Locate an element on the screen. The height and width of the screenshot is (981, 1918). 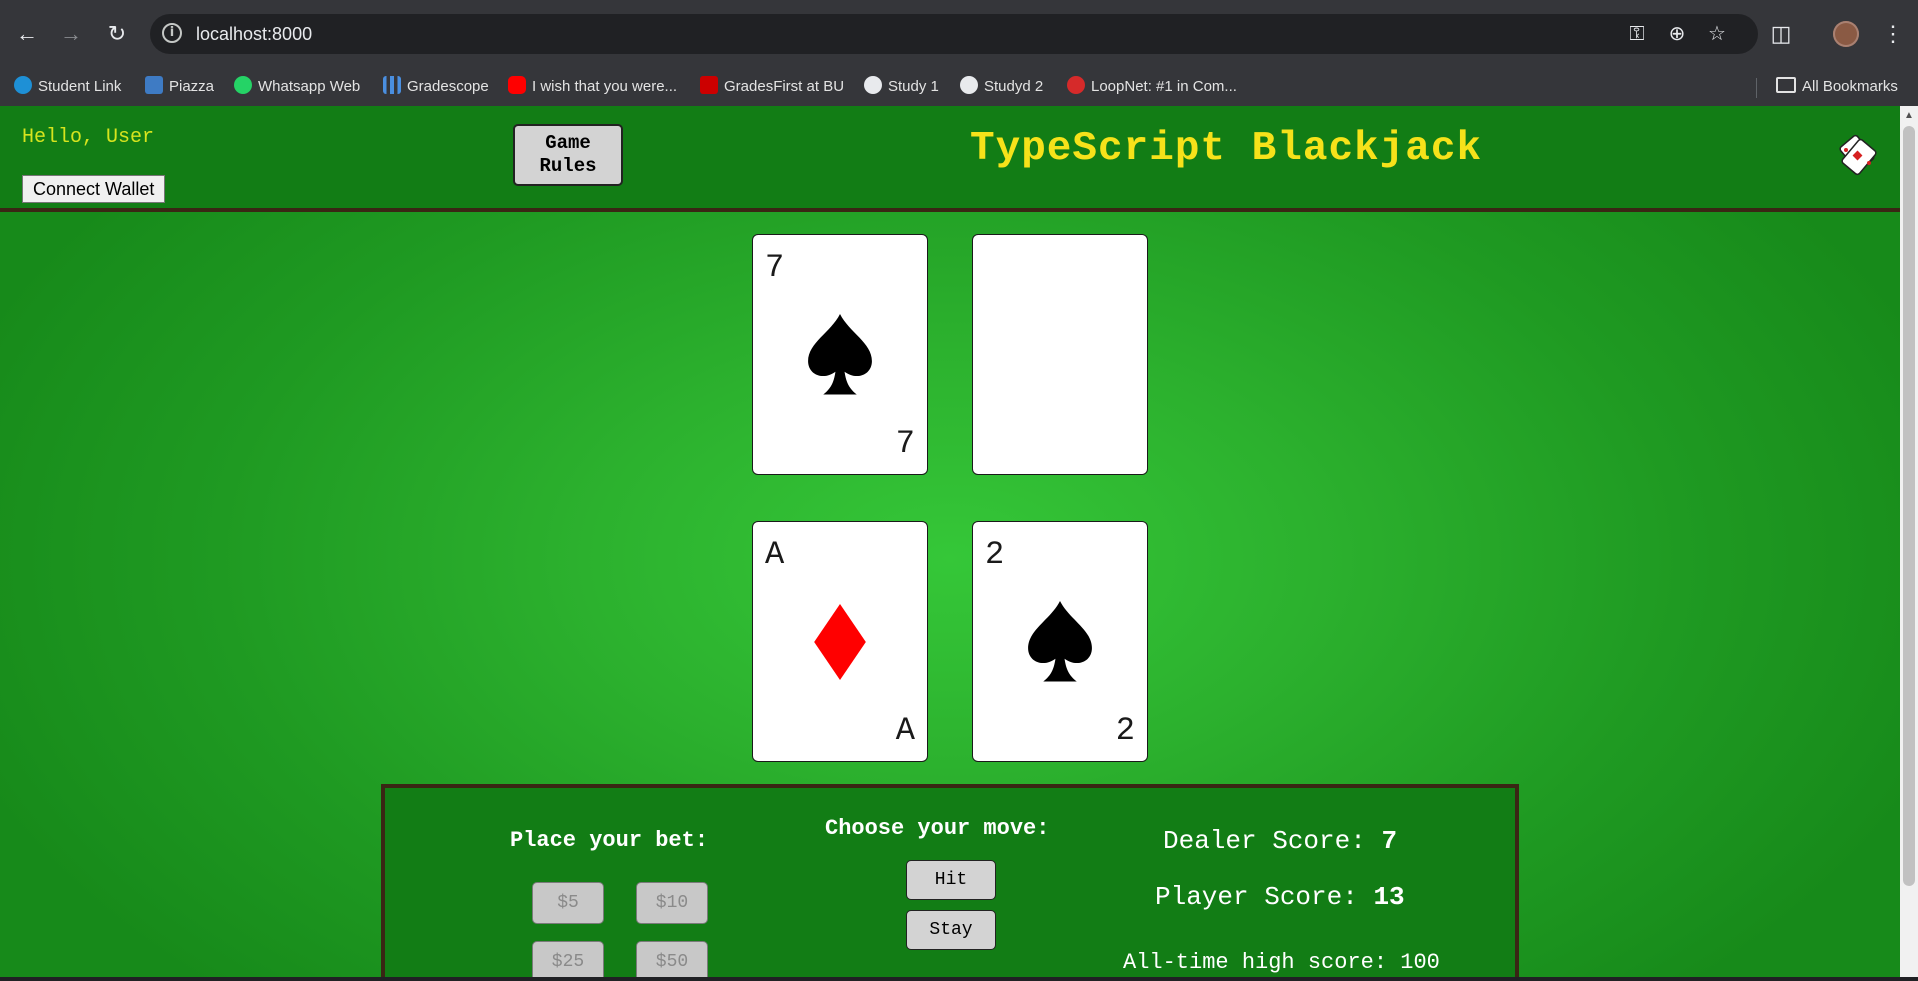
page-scrollbar: ▲ is located at coordinates (1909, 541).